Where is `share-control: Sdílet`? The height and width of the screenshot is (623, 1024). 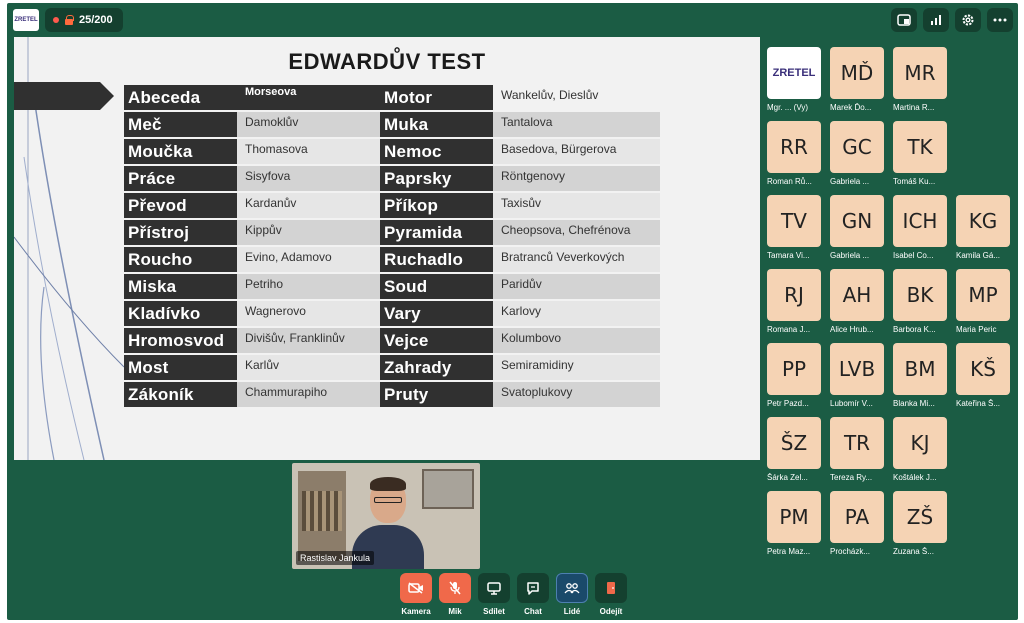
share-control: Sdílet is located at coordinates (494, 594).